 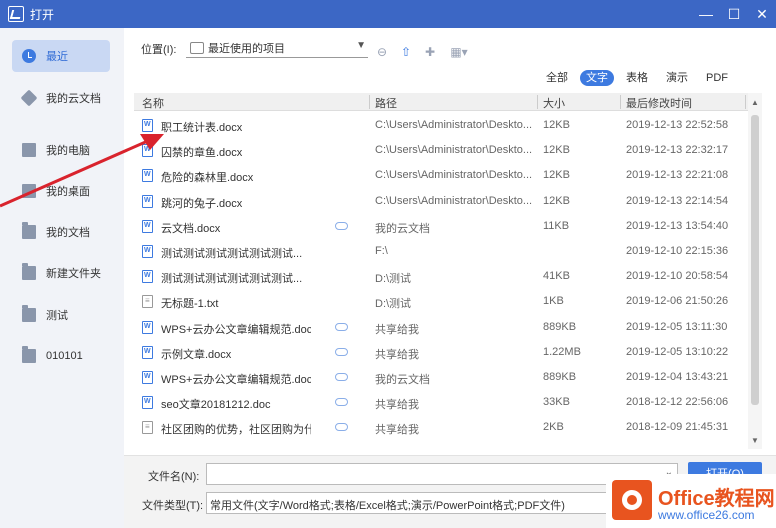 I want to click on sidebar-item-label: 010101, so click(x=64, y=356).